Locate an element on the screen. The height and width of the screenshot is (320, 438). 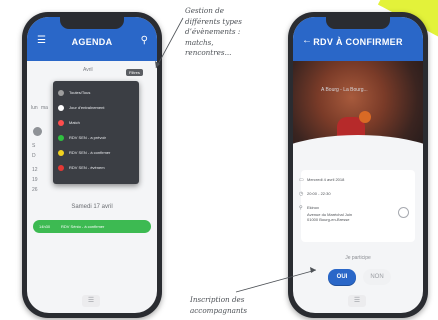
filter-item-label: Match is located at coordinates (74, 122).